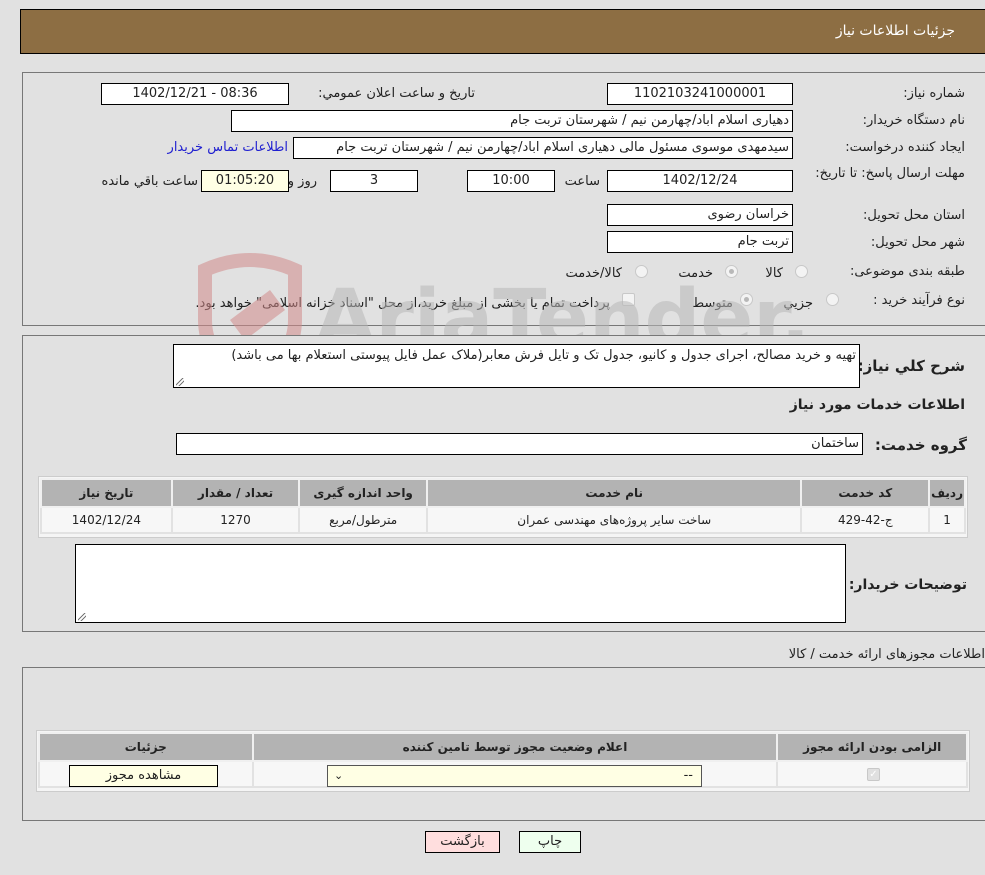  Describe the element at coordinates (700, 242) in the screenshot. I see `city-field: تربت جام` at that location.